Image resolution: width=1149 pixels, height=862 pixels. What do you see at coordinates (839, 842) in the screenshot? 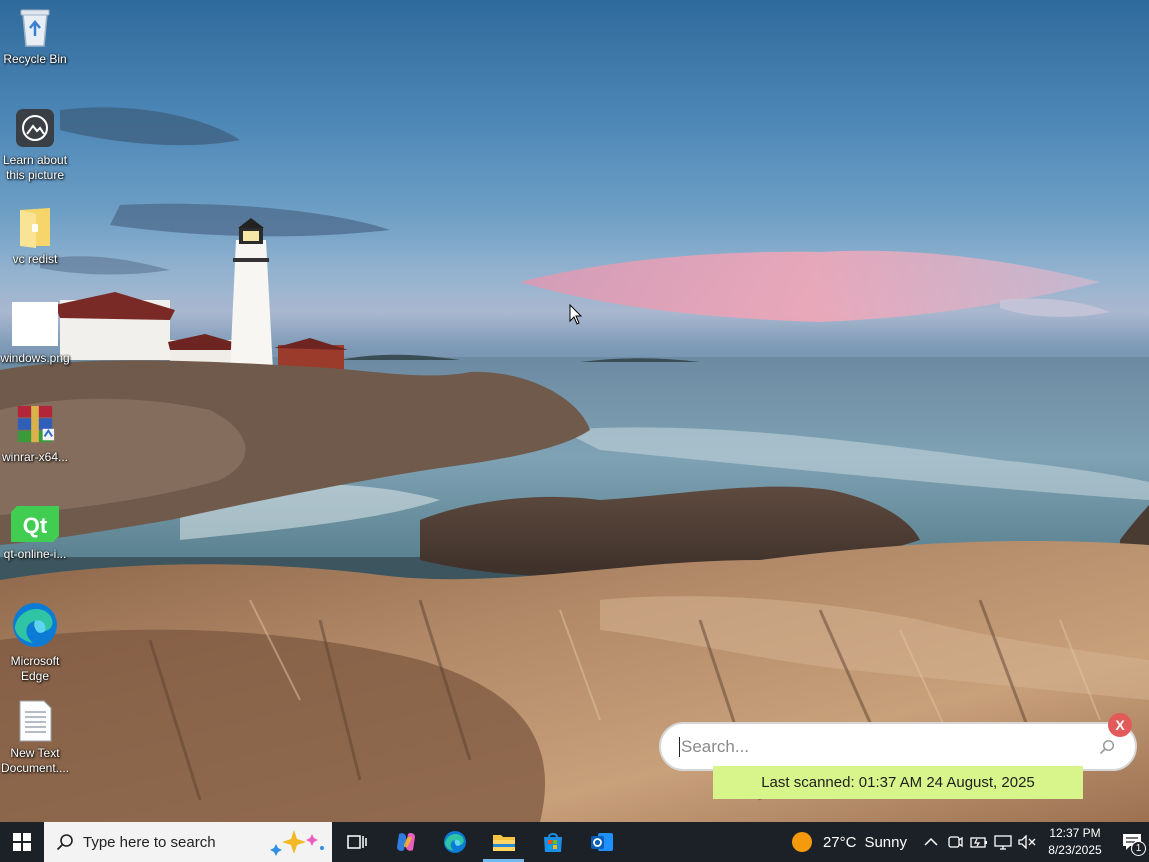
I see `weather-temperature: 27°C` at bounding box center [839, 842].